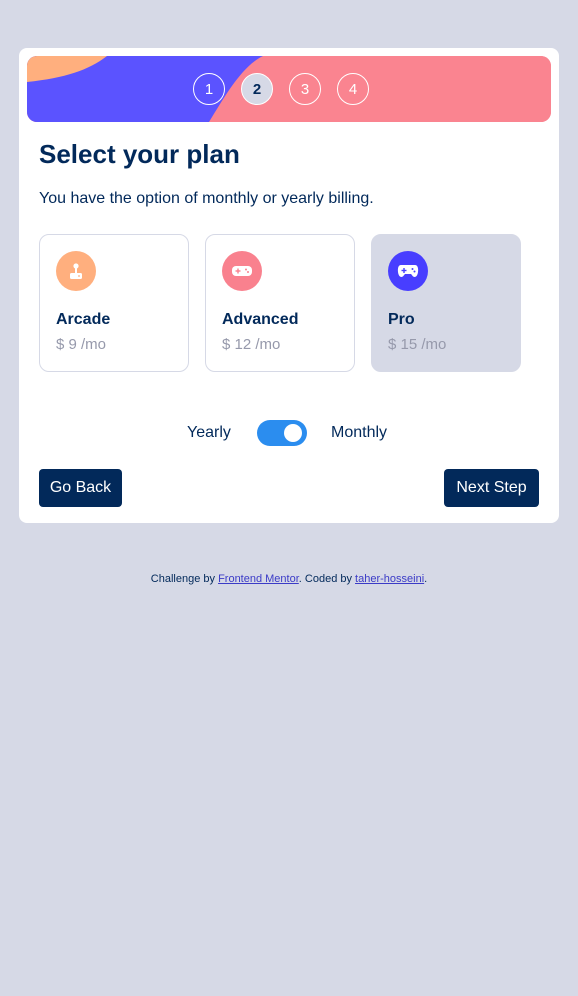 This screenshot has width=578, height=996. Describe the element at coordinates (389, 579) in the screenshot. I see `author-link: taher-hosseini` at that location.